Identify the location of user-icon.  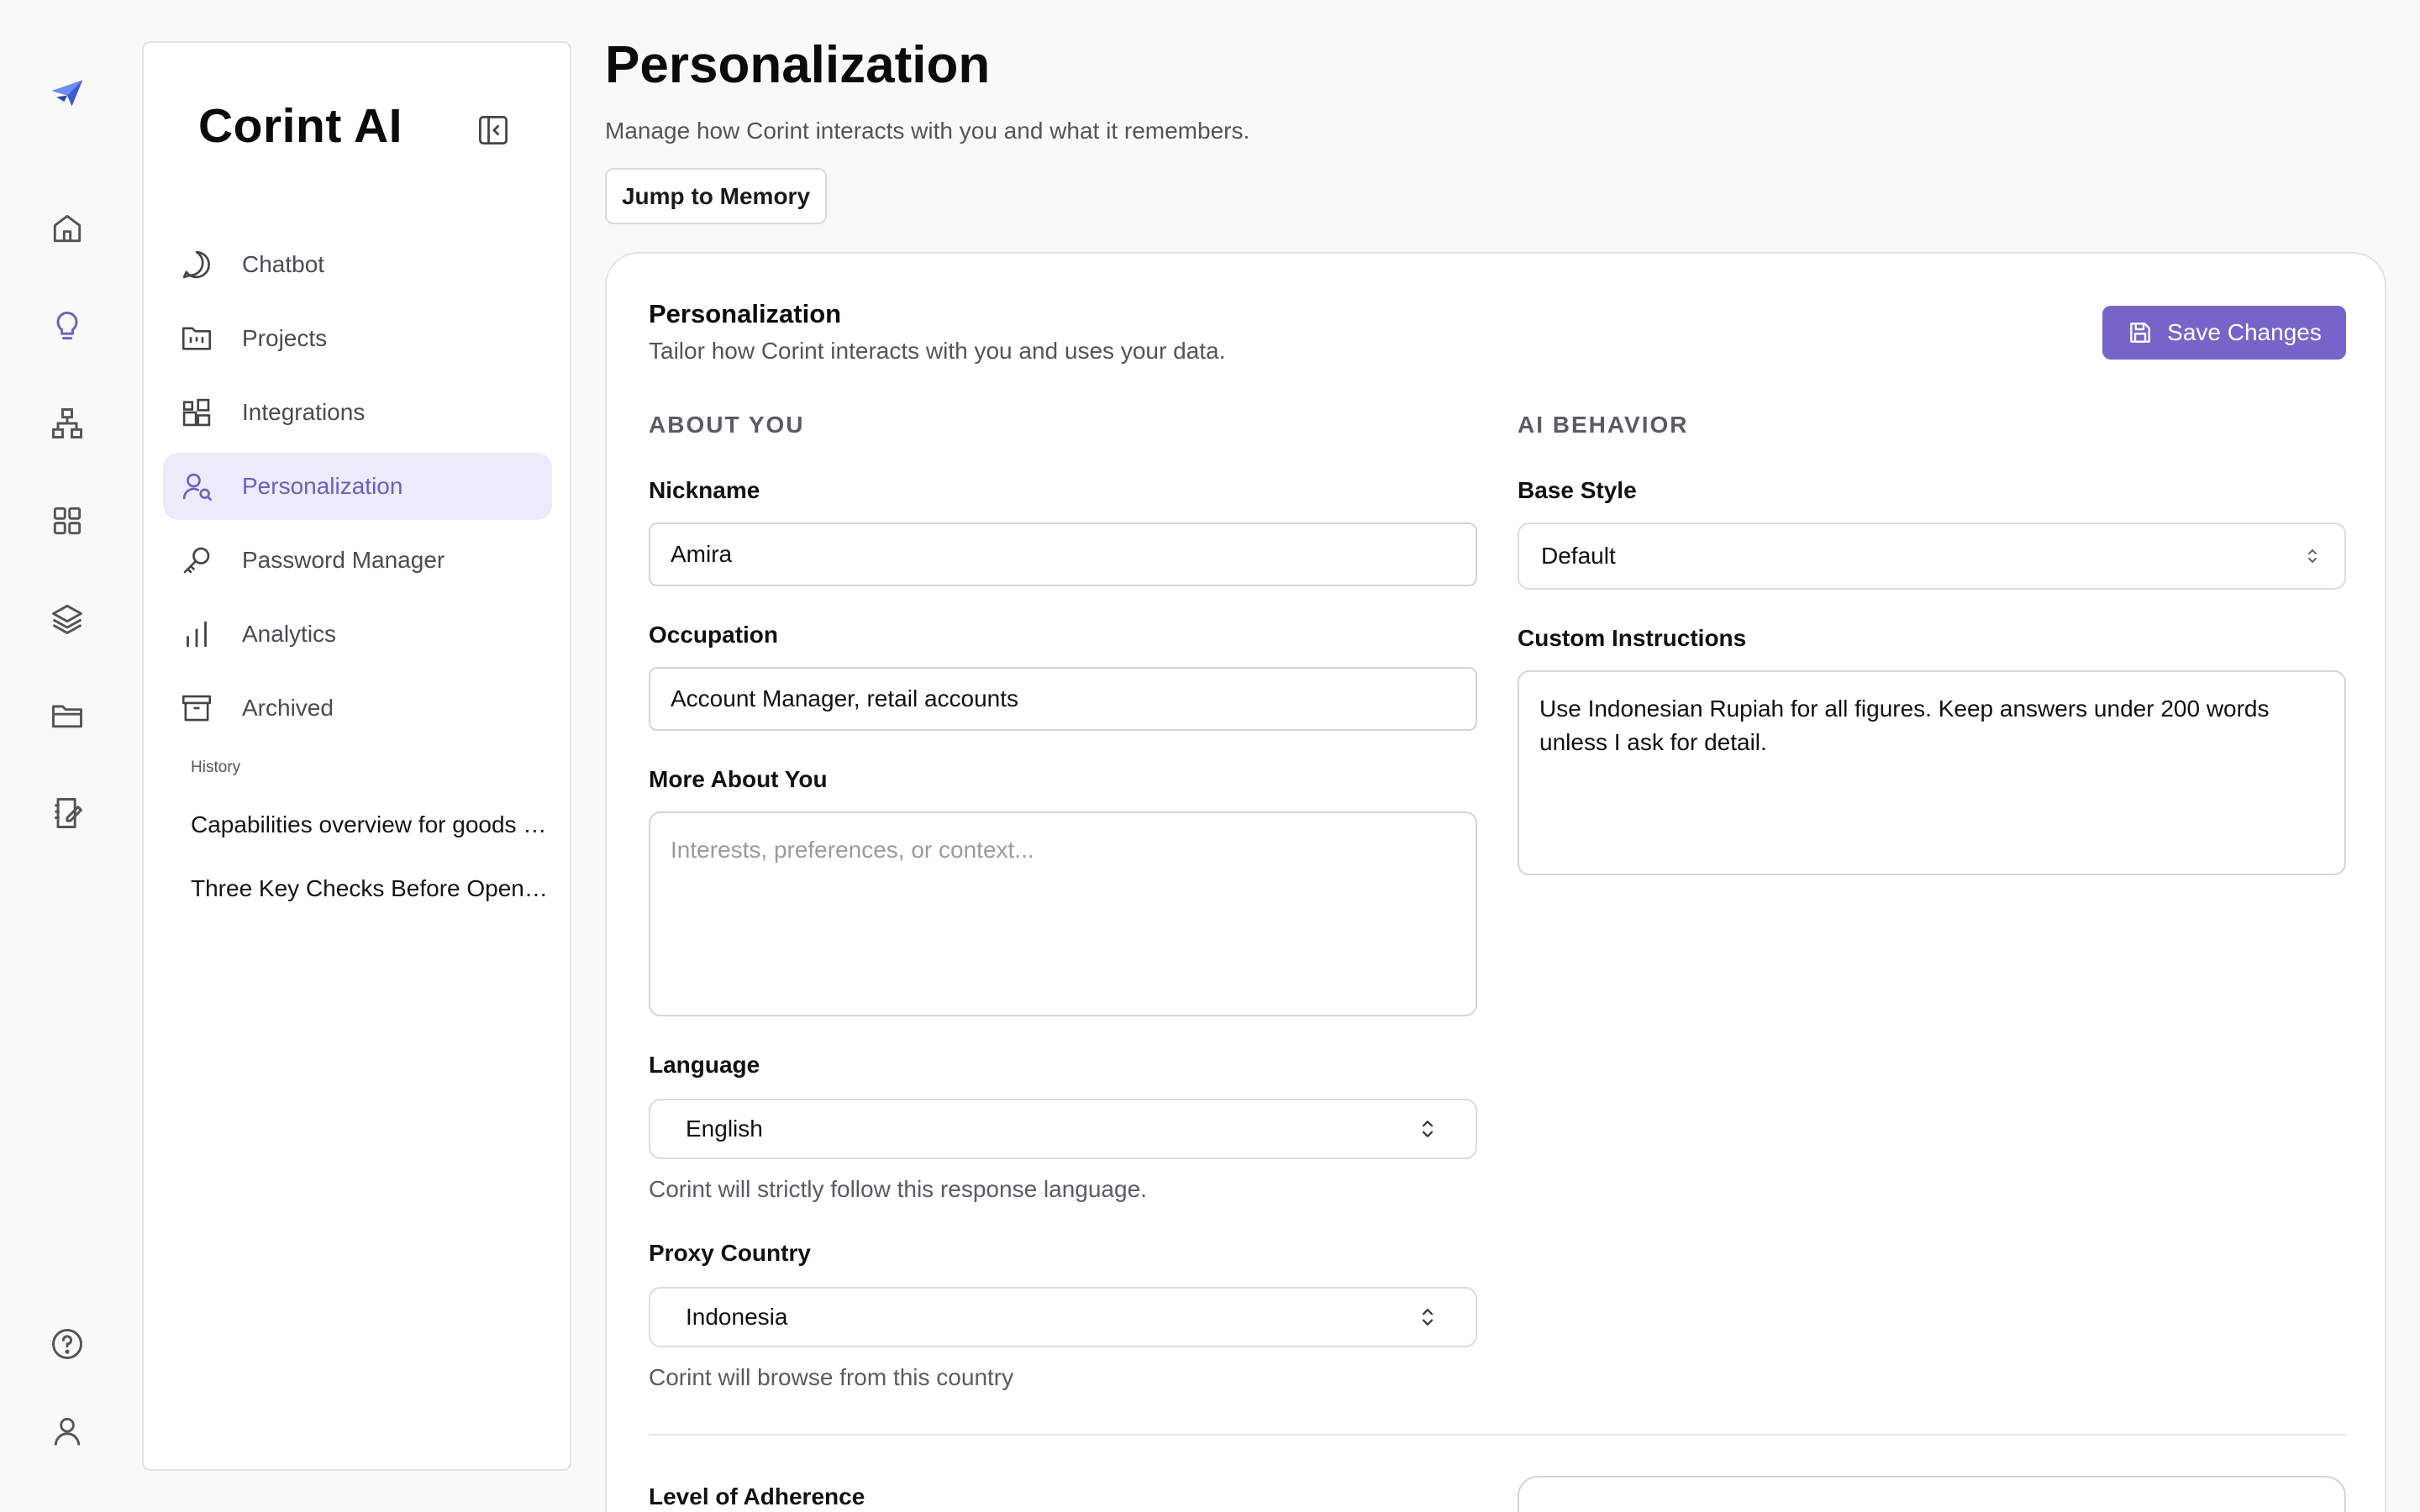
(67, 1431).